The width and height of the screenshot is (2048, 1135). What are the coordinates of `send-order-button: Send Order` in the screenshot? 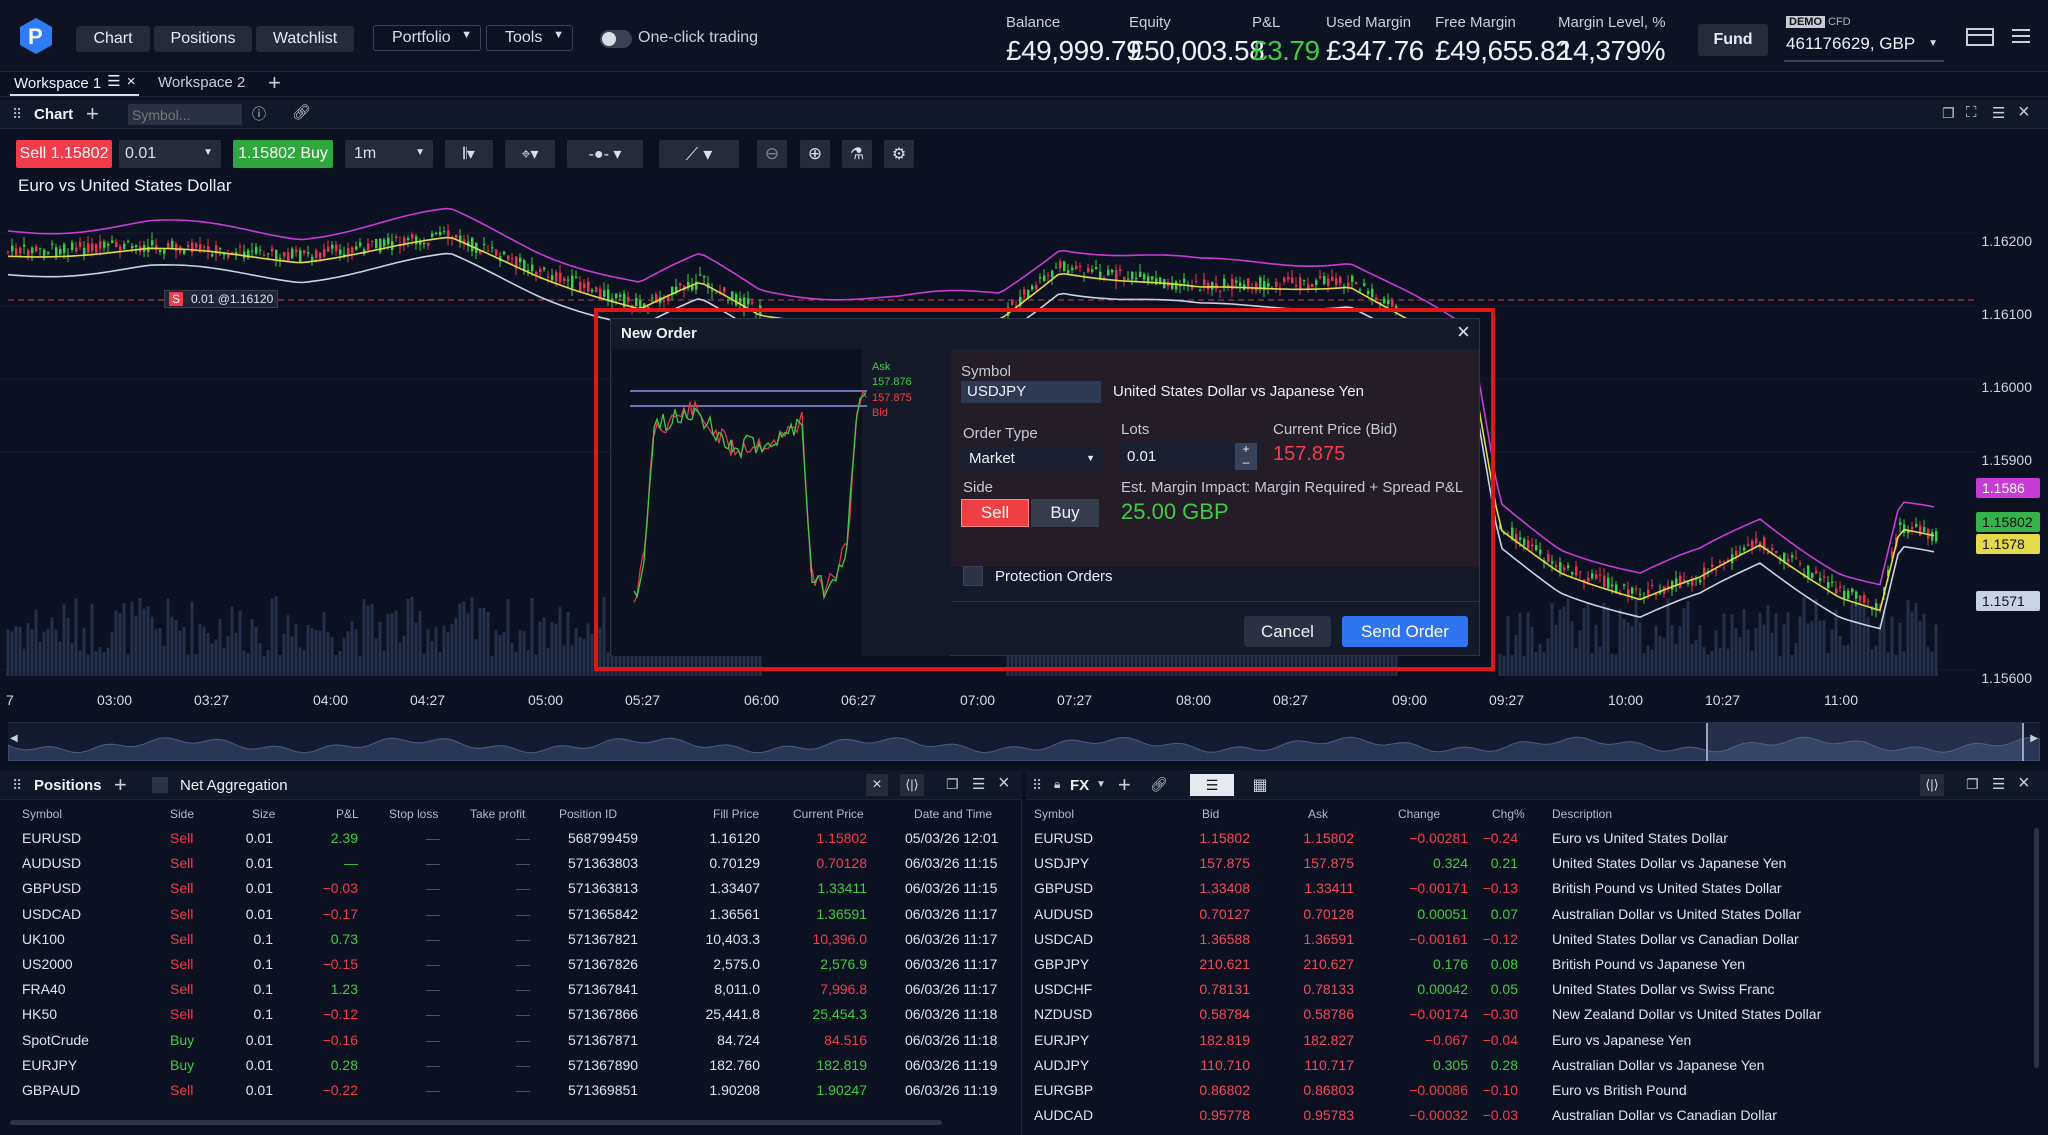 It's located at (1405, 631).